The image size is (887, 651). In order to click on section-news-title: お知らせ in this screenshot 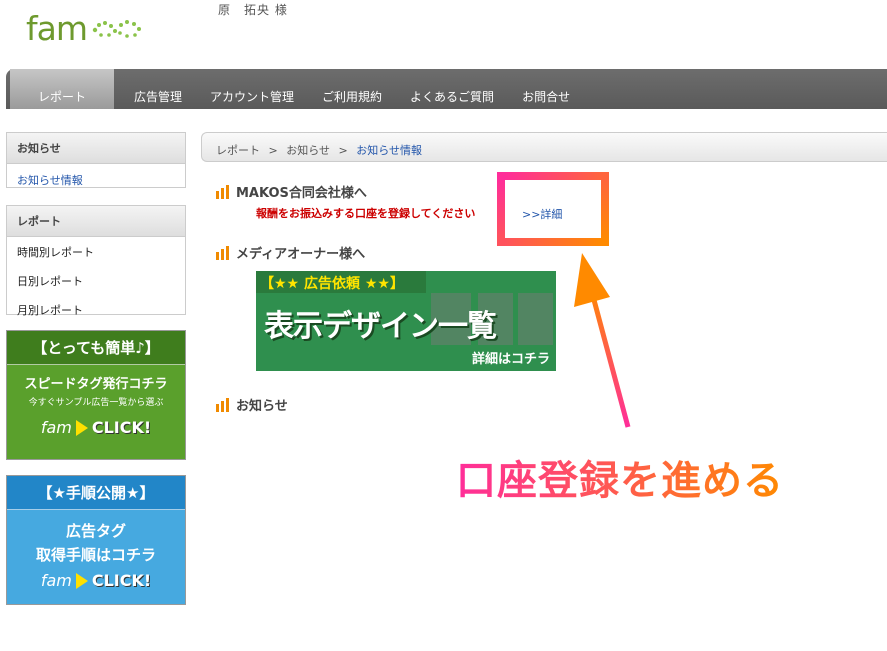, I will do `click(262, 406)`.